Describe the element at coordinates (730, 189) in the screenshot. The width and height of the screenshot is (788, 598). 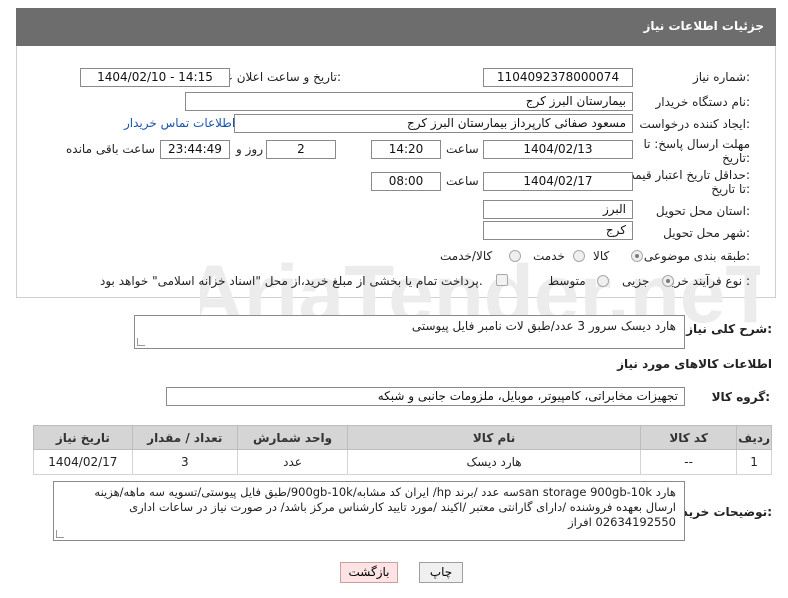
I see `validity-label-line2: تا تاریخ:` at that location.